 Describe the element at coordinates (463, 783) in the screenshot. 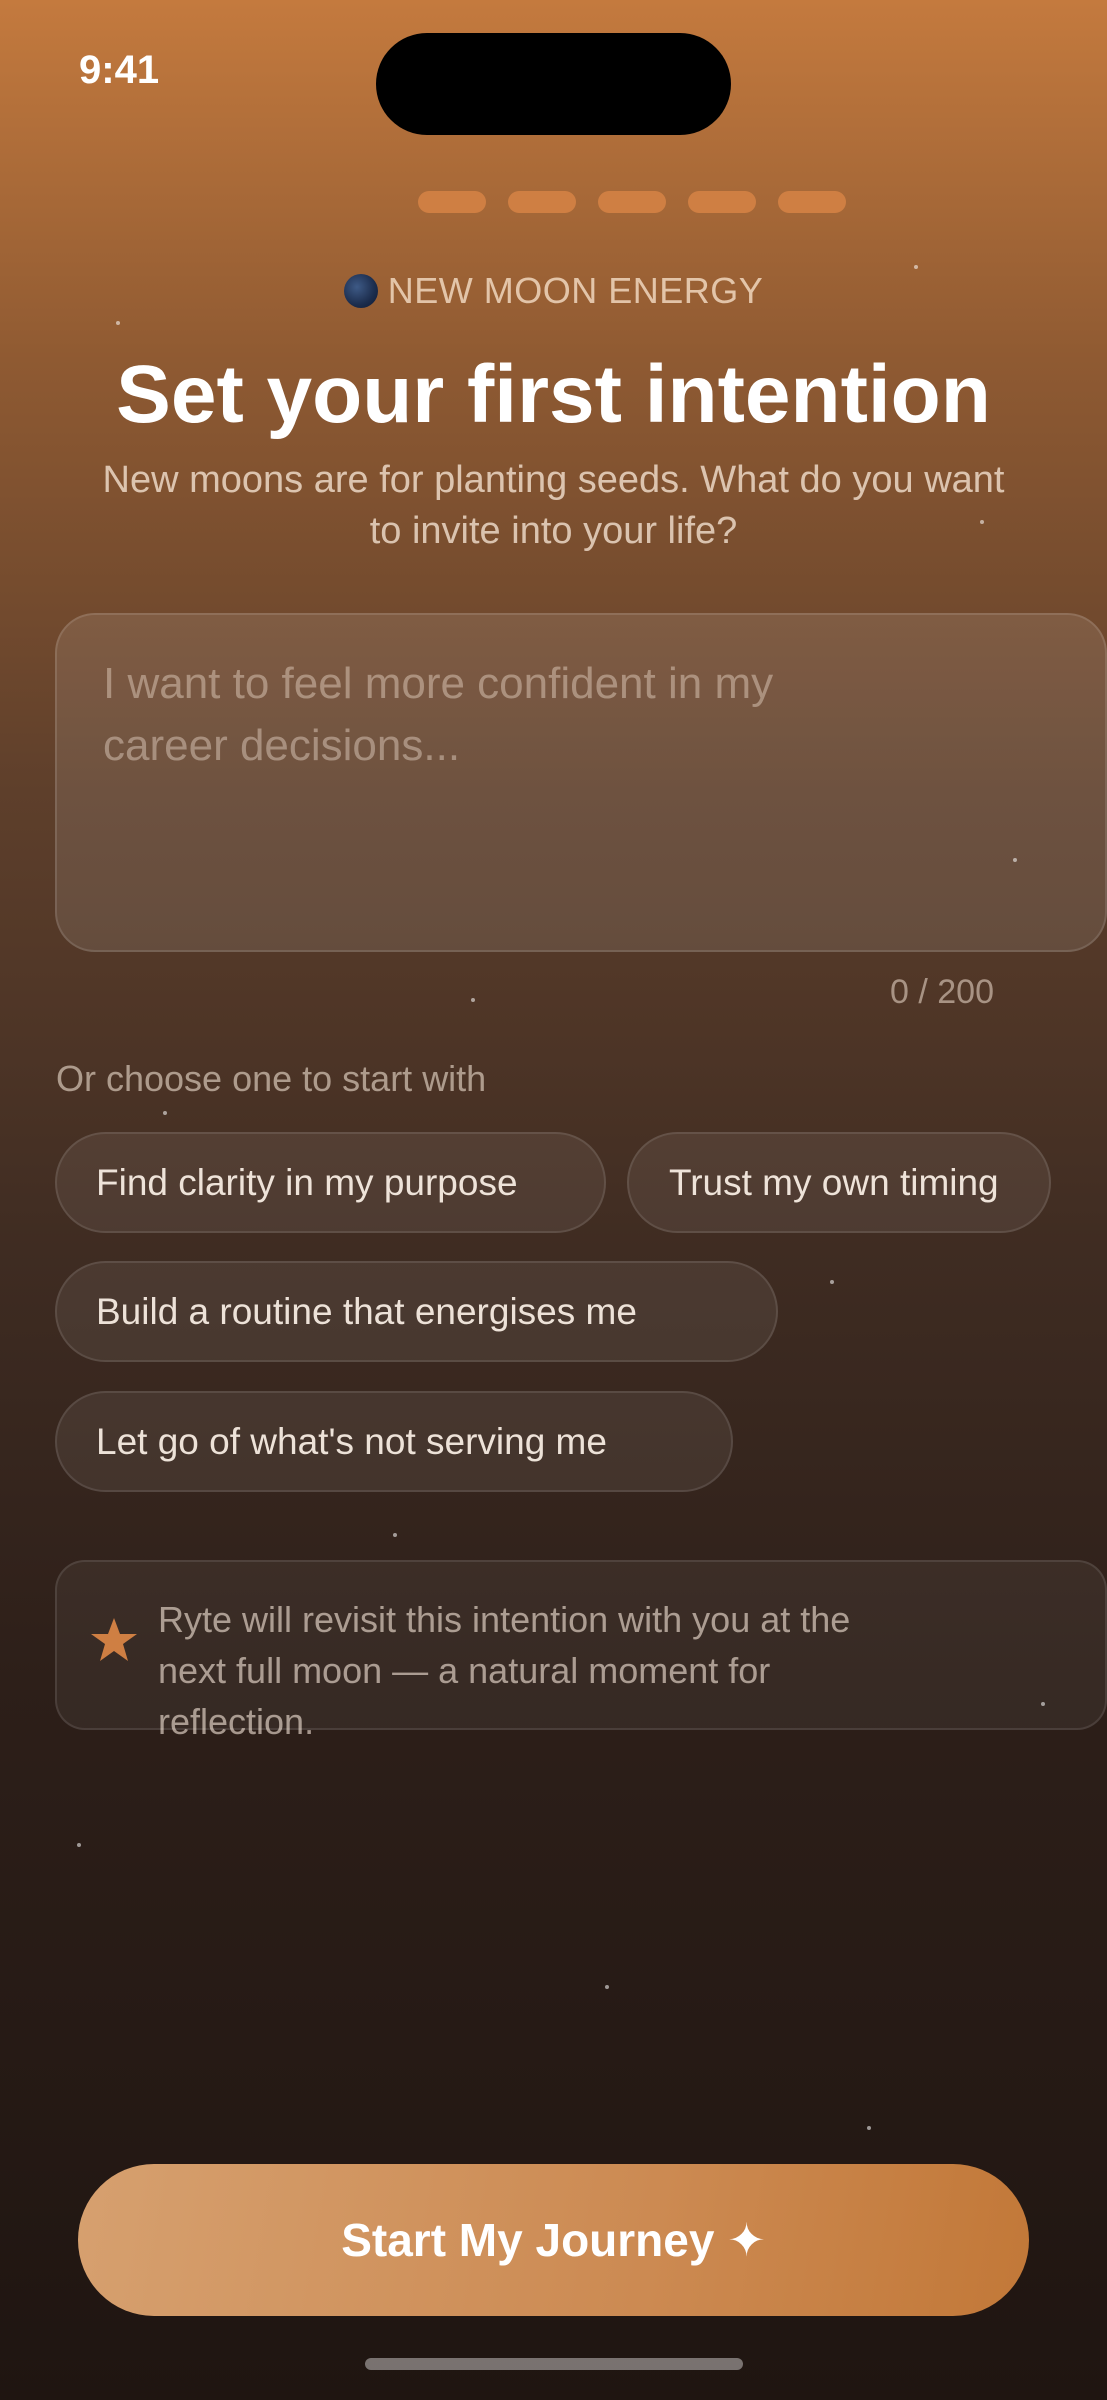

I see `intention-input` at that location.